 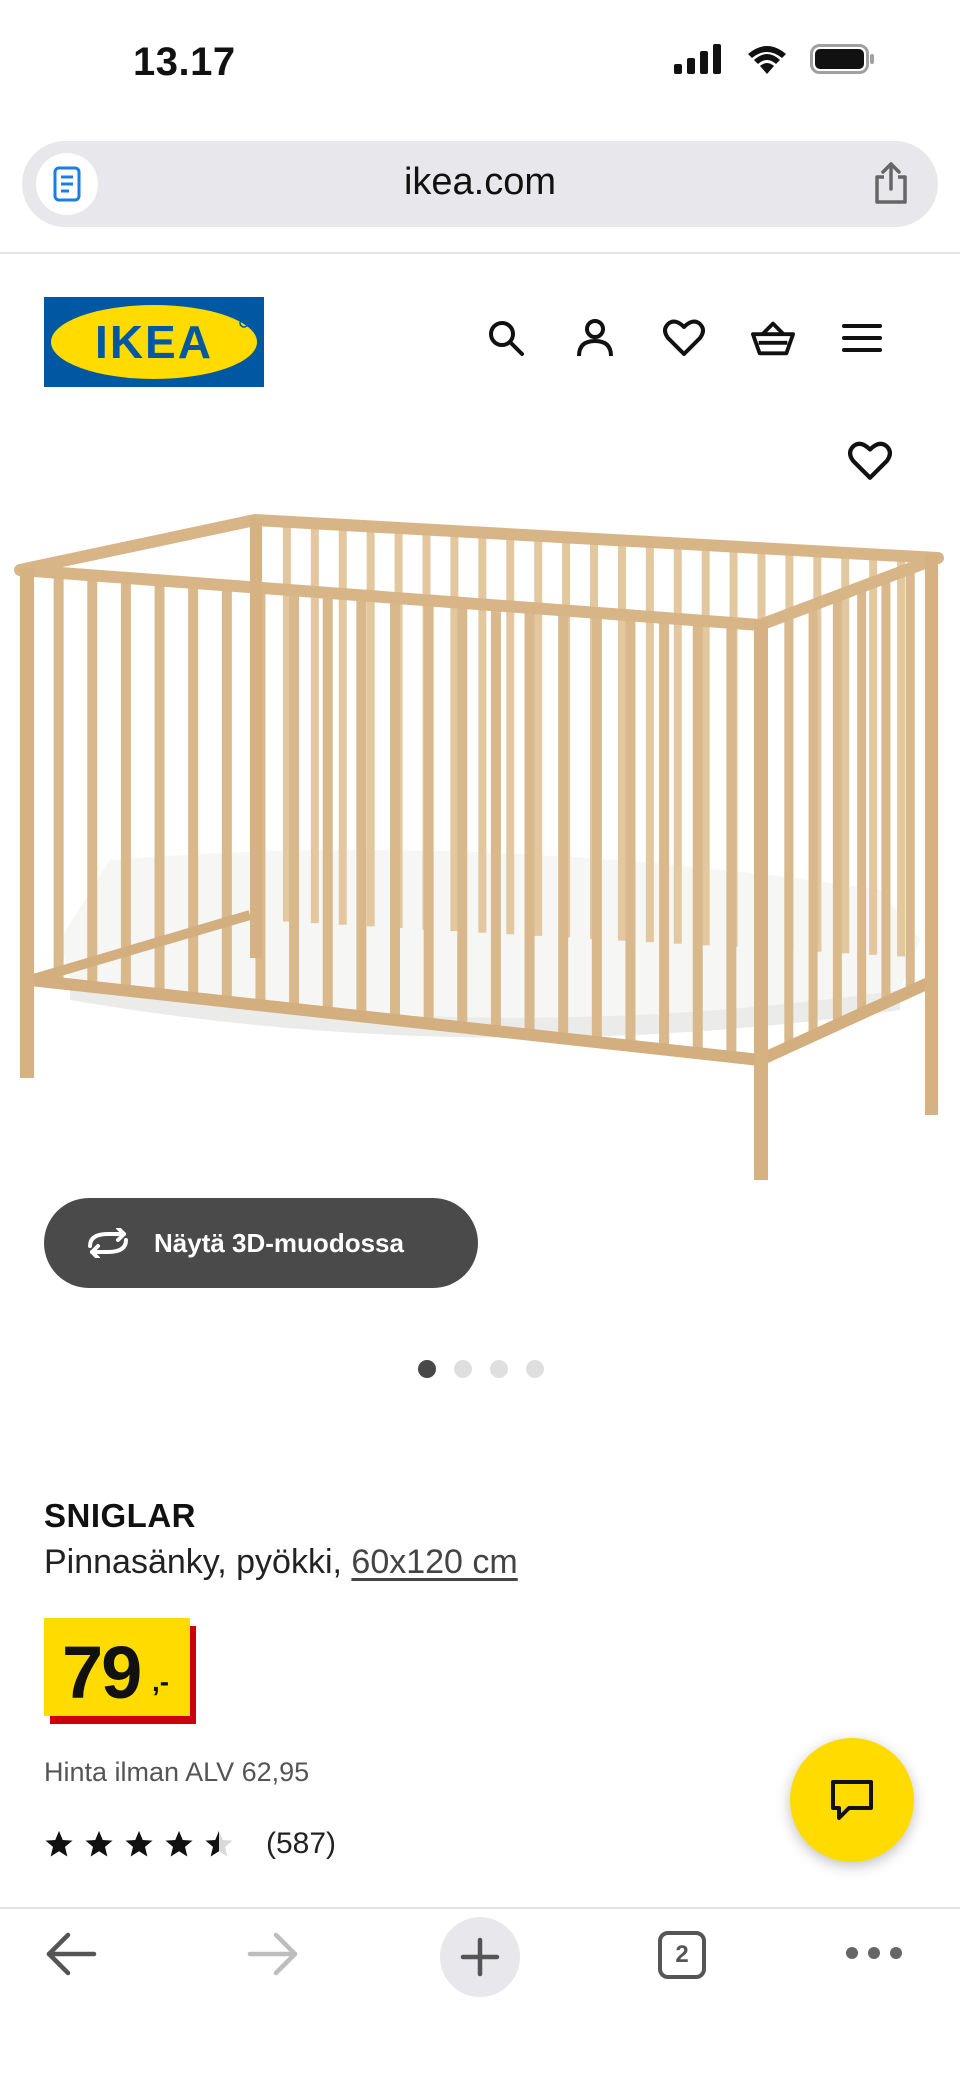 I want to click on star-half-icon, so click(x=219, y=1843).